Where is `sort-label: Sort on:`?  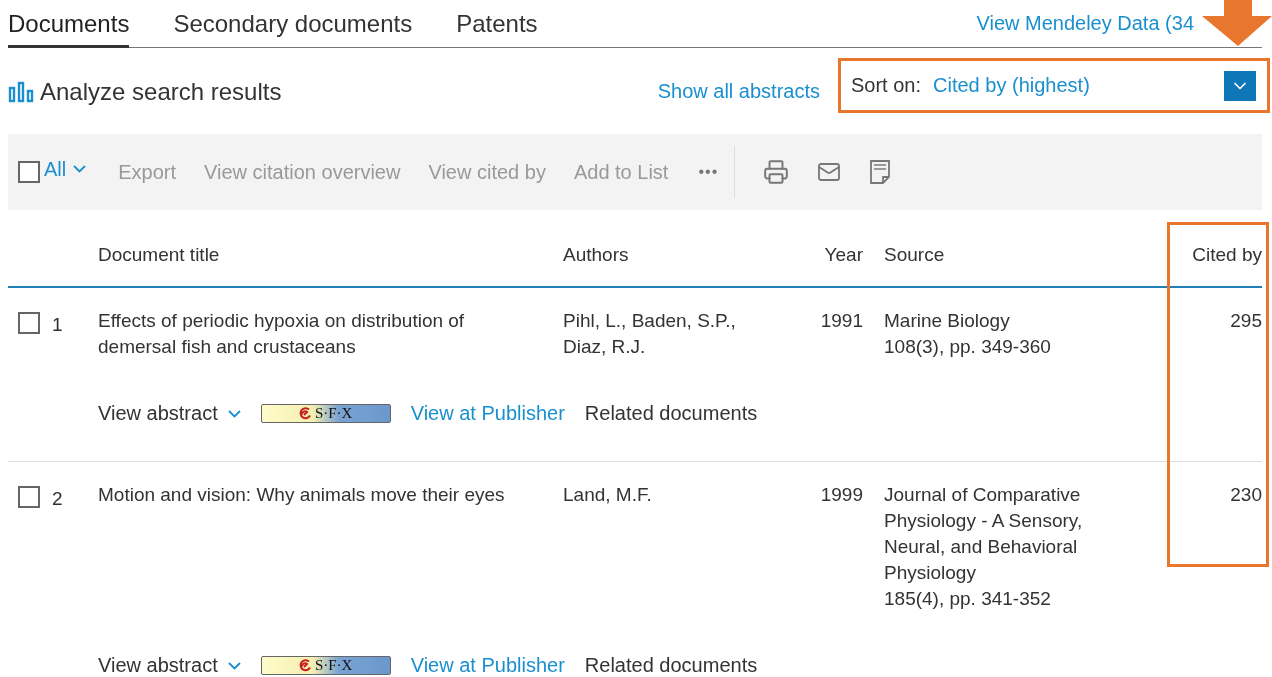
sort-label: Sort on: is located at coordinates (886, 85).